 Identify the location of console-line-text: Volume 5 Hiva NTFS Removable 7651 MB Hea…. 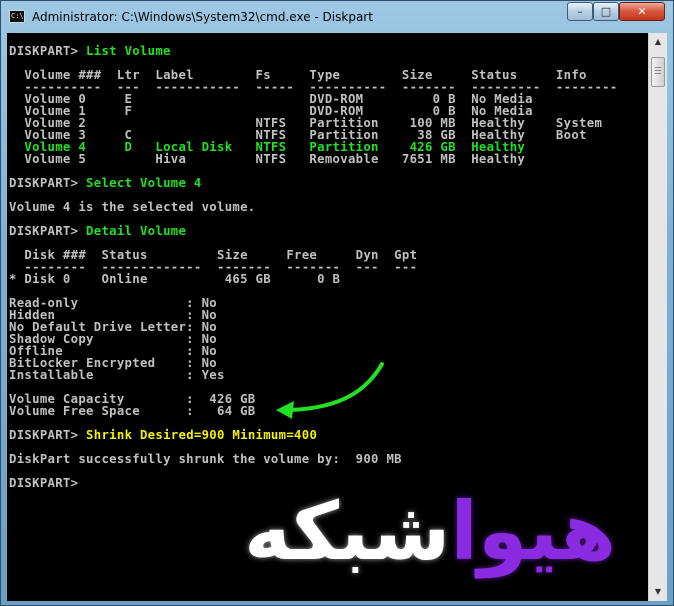
(267, 159).